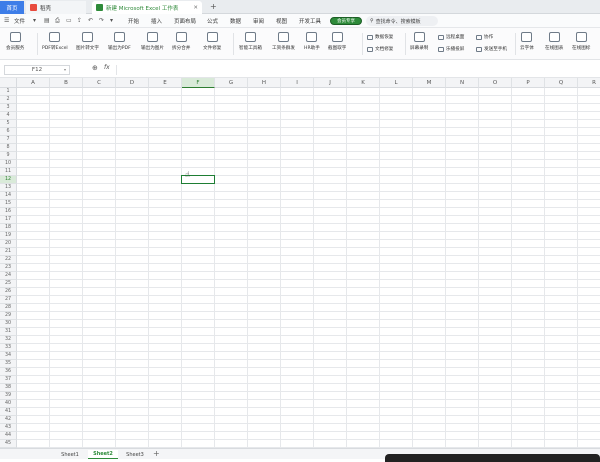  Describe the element at coordinates (451, 37) in the screenshot. I see `remote-desktop-button: 远程桌面` at that location.